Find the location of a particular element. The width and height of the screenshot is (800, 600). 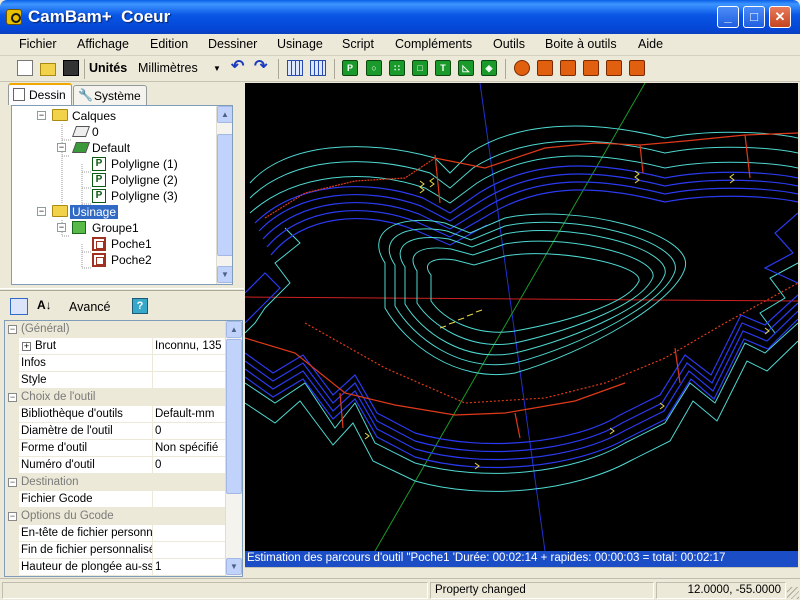

open-folder-icon is located at coordinates (48, 69).